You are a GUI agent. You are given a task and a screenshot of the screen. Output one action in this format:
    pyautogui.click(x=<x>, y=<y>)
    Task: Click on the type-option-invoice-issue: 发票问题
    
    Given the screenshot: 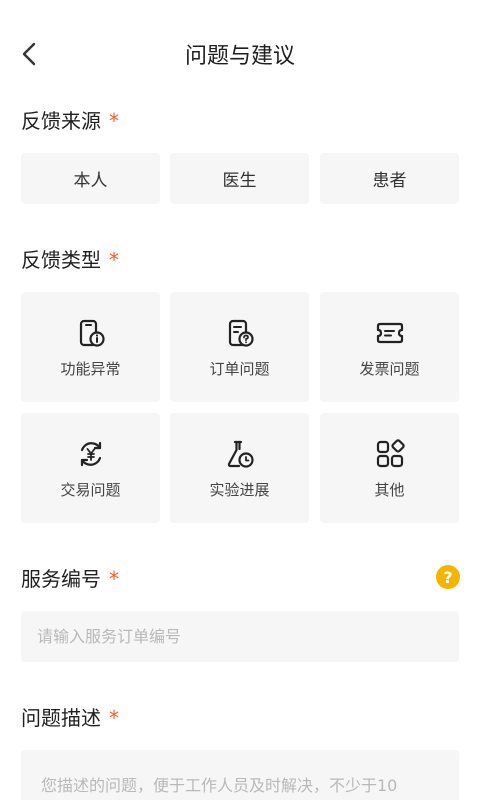 What is the action you would take?
    pyautogui.click(x=389, y=347)
    